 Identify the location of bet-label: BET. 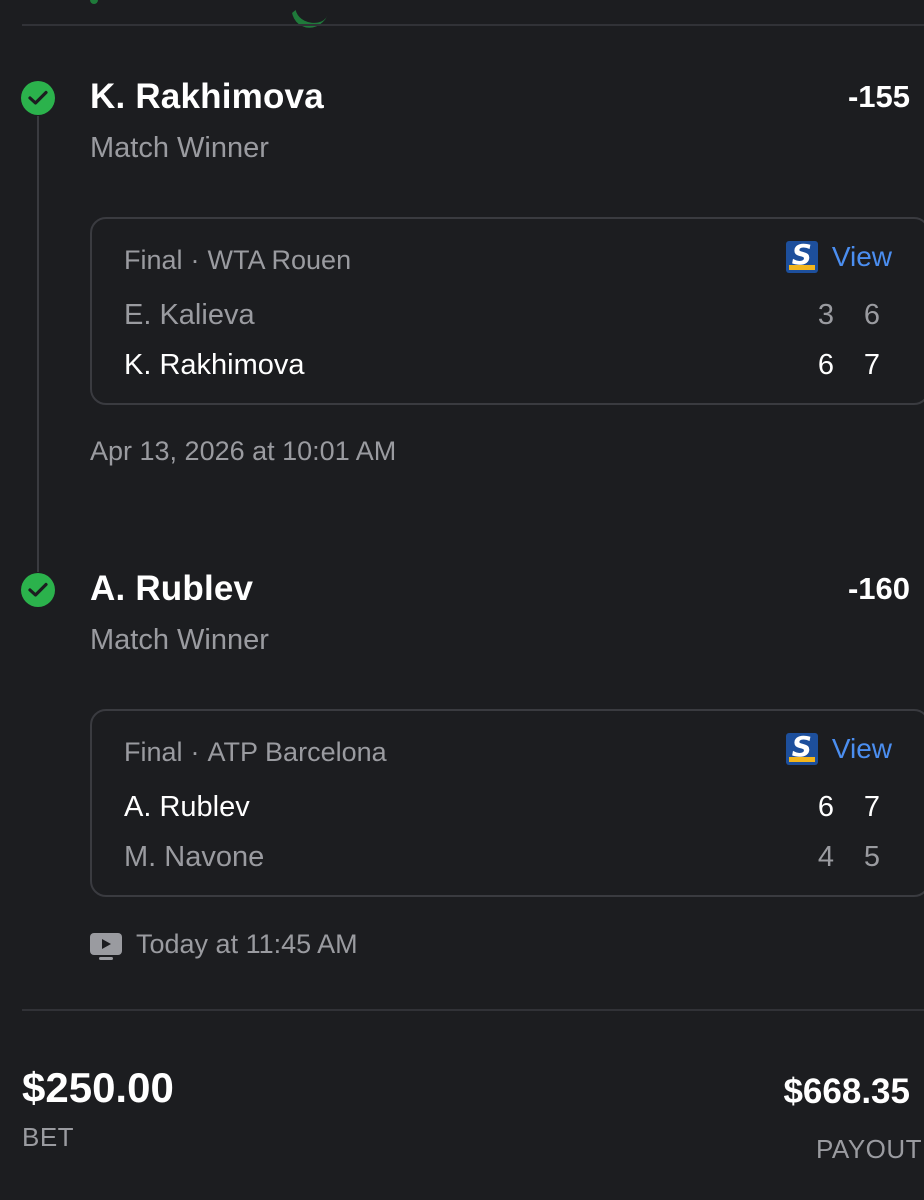
(48, 1137).